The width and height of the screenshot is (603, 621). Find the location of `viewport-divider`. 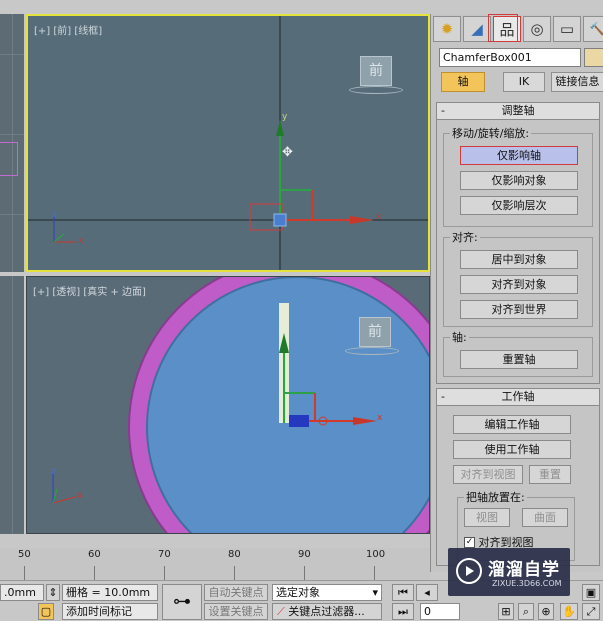

viewport-divider is located at coordinates (12, 274).